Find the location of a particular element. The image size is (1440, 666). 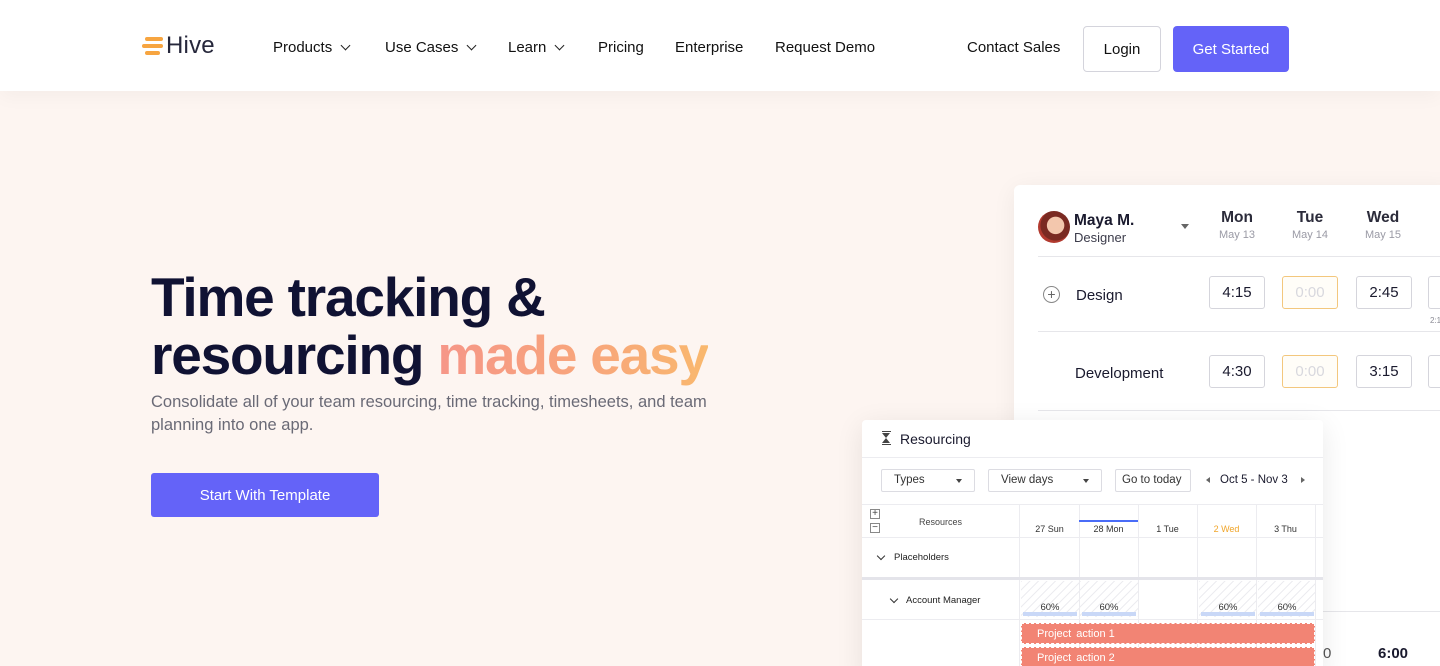

nav-learn-label: Learn is located at coordinates (527, 47).